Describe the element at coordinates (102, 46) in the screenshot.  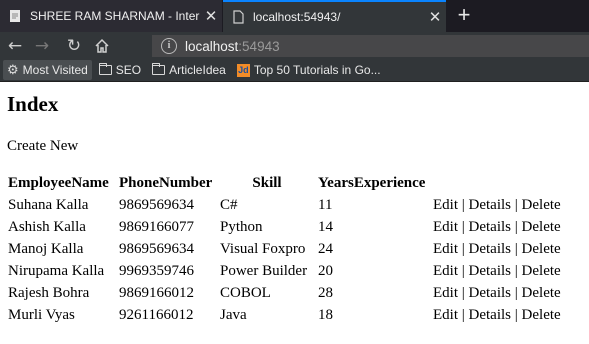
I see `home-icon` at that location.